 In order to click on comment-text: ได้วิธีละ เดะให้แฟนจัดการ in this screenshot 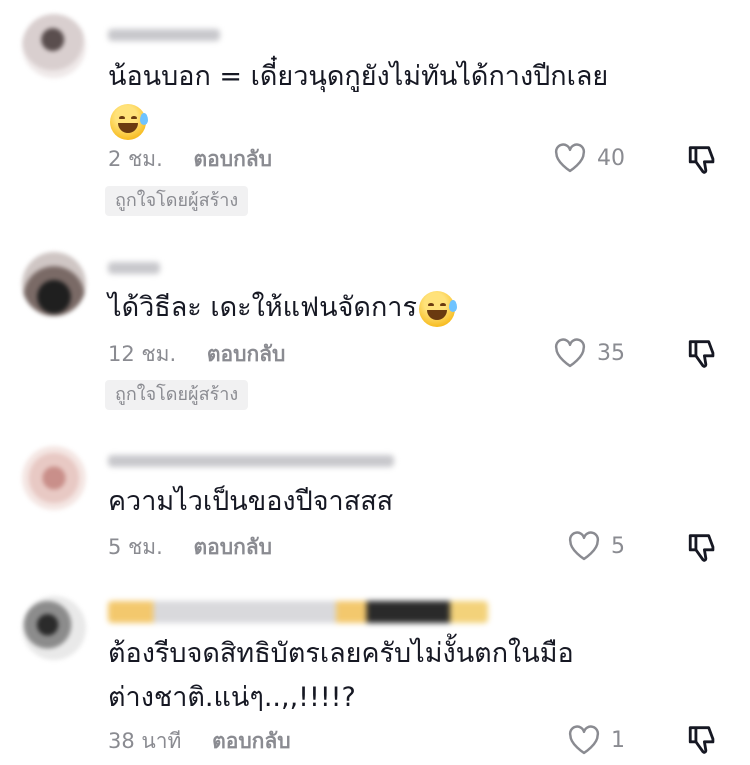, I will do `click(379, 308)`.